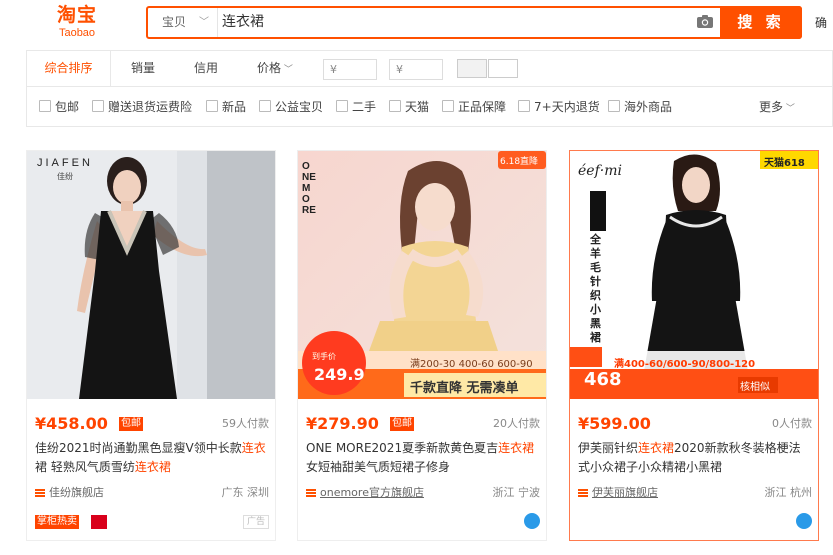 The width and height of the screenshot is (833, 555). What do you see at coordinates (595, 288) in the screenshot?
I see `vertical-text: 全羊毛针织小黑裙` at bounding box center [595, 288].